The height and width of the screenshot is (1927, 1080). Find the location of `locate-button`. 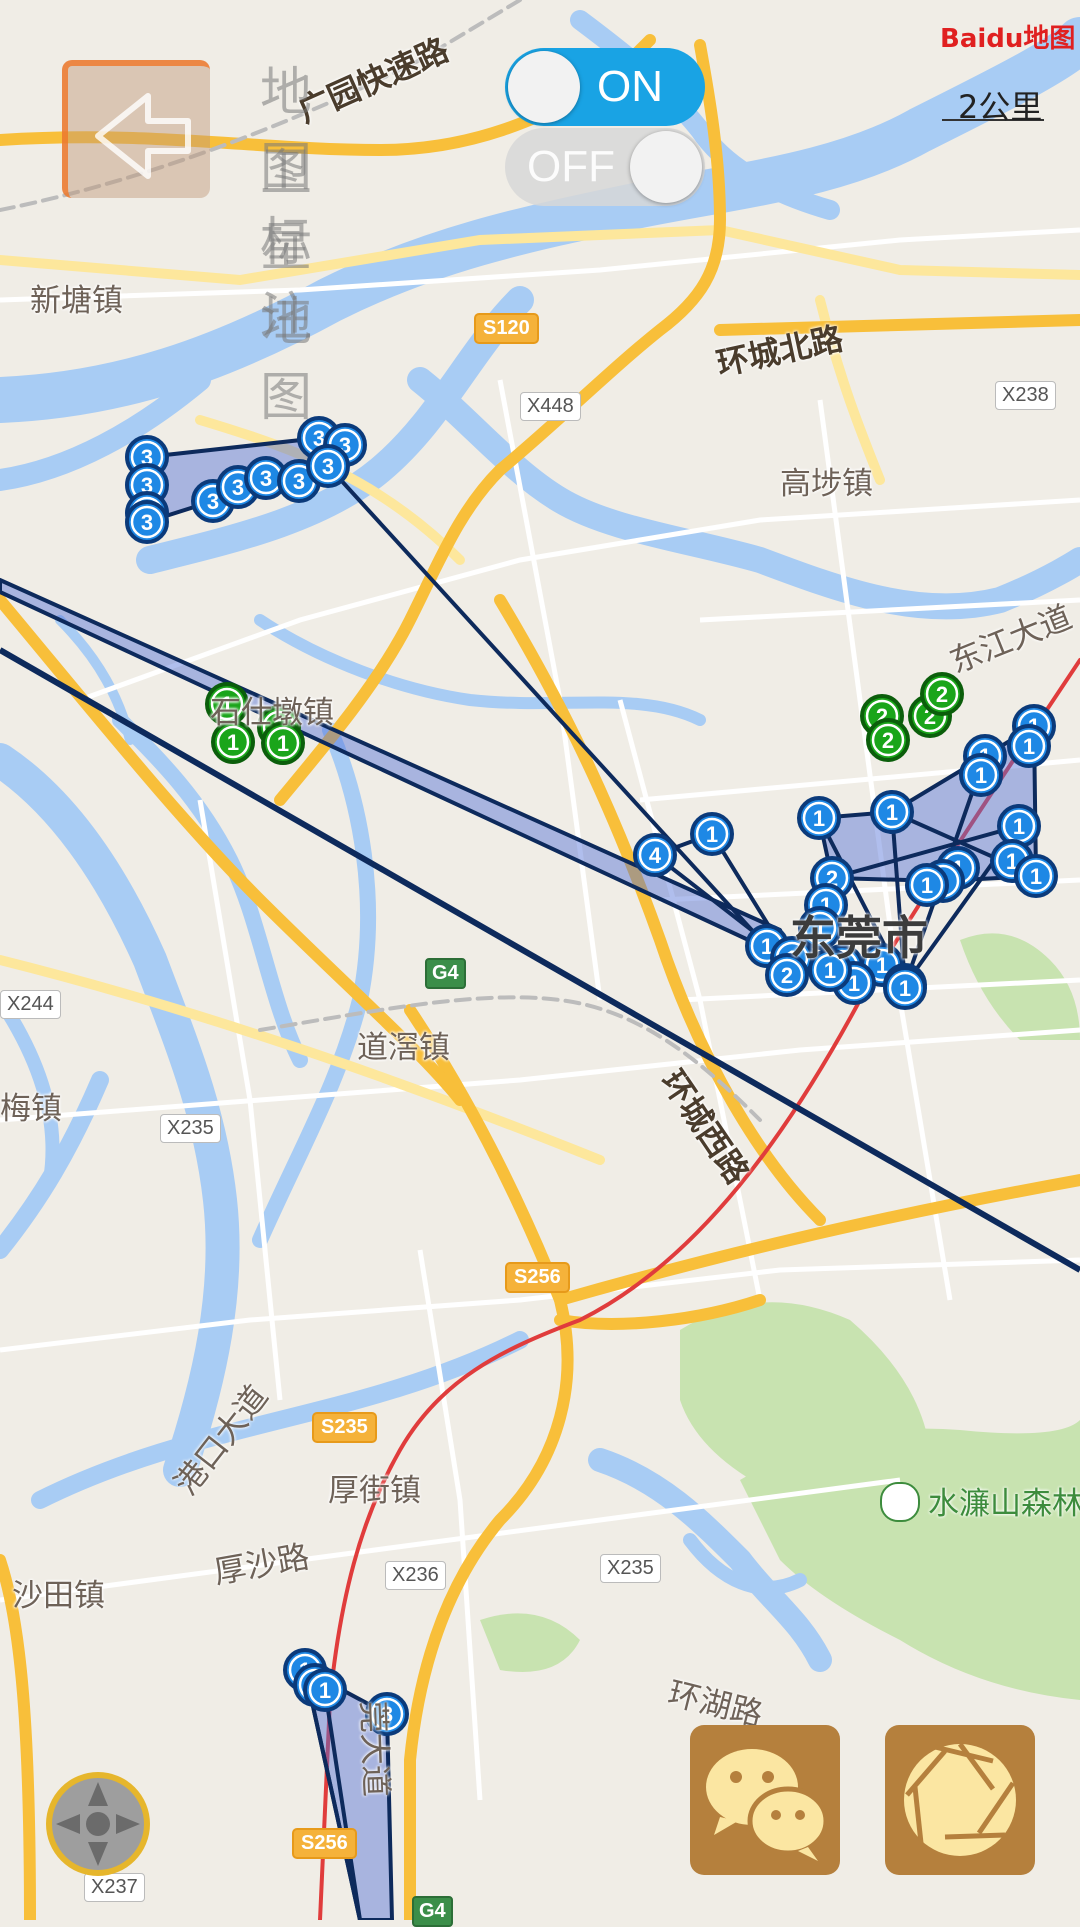

locate-button is located at coordinates (98, 1824).